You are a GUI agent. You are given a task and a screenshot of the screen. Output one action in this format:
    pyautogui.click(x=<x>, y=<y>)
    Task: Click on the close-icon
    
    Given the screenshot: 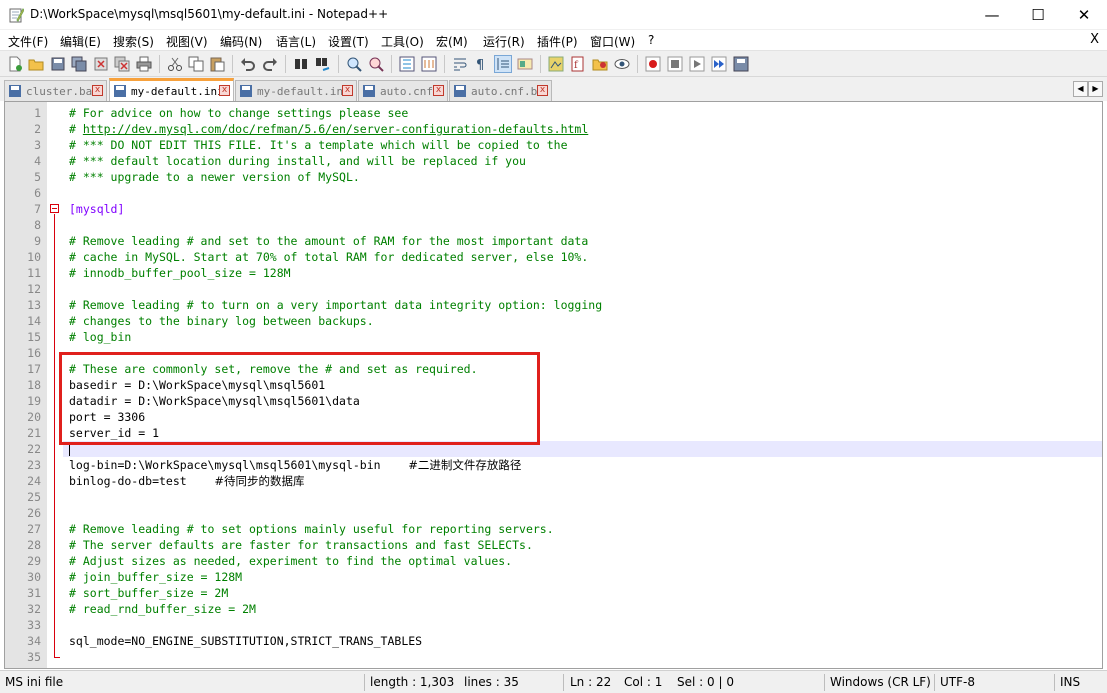 What is the action you would take?
    pyautogui.click(x=101, y=64)
    